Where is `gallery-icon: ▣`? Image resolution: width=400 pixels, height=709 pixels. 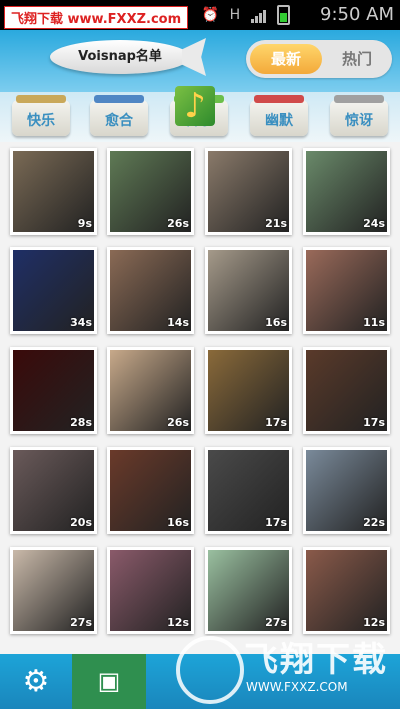 gallery-icon: ▣ is located at coordinates (109, 681).